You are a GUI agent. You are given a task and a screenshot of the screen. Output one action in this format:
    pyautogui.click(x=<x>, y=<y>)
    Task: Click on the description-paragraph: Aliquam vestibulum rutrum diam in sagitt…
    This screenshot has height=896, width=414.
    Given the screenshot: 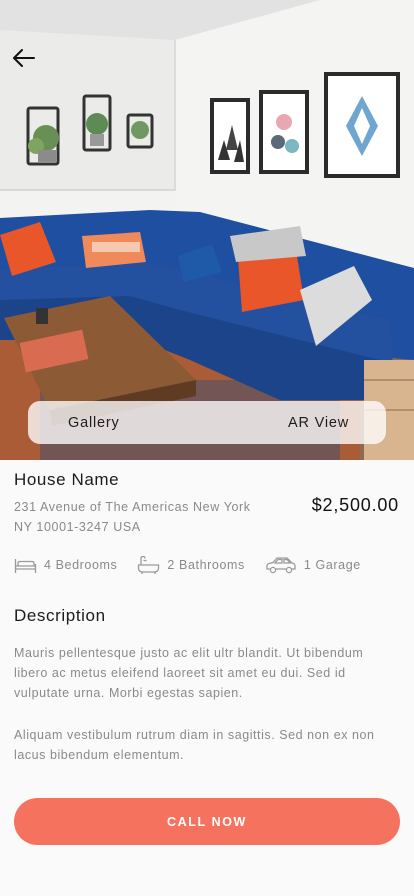 What is the action you would take?
    pyautogui.click(x=194, y=745)
    